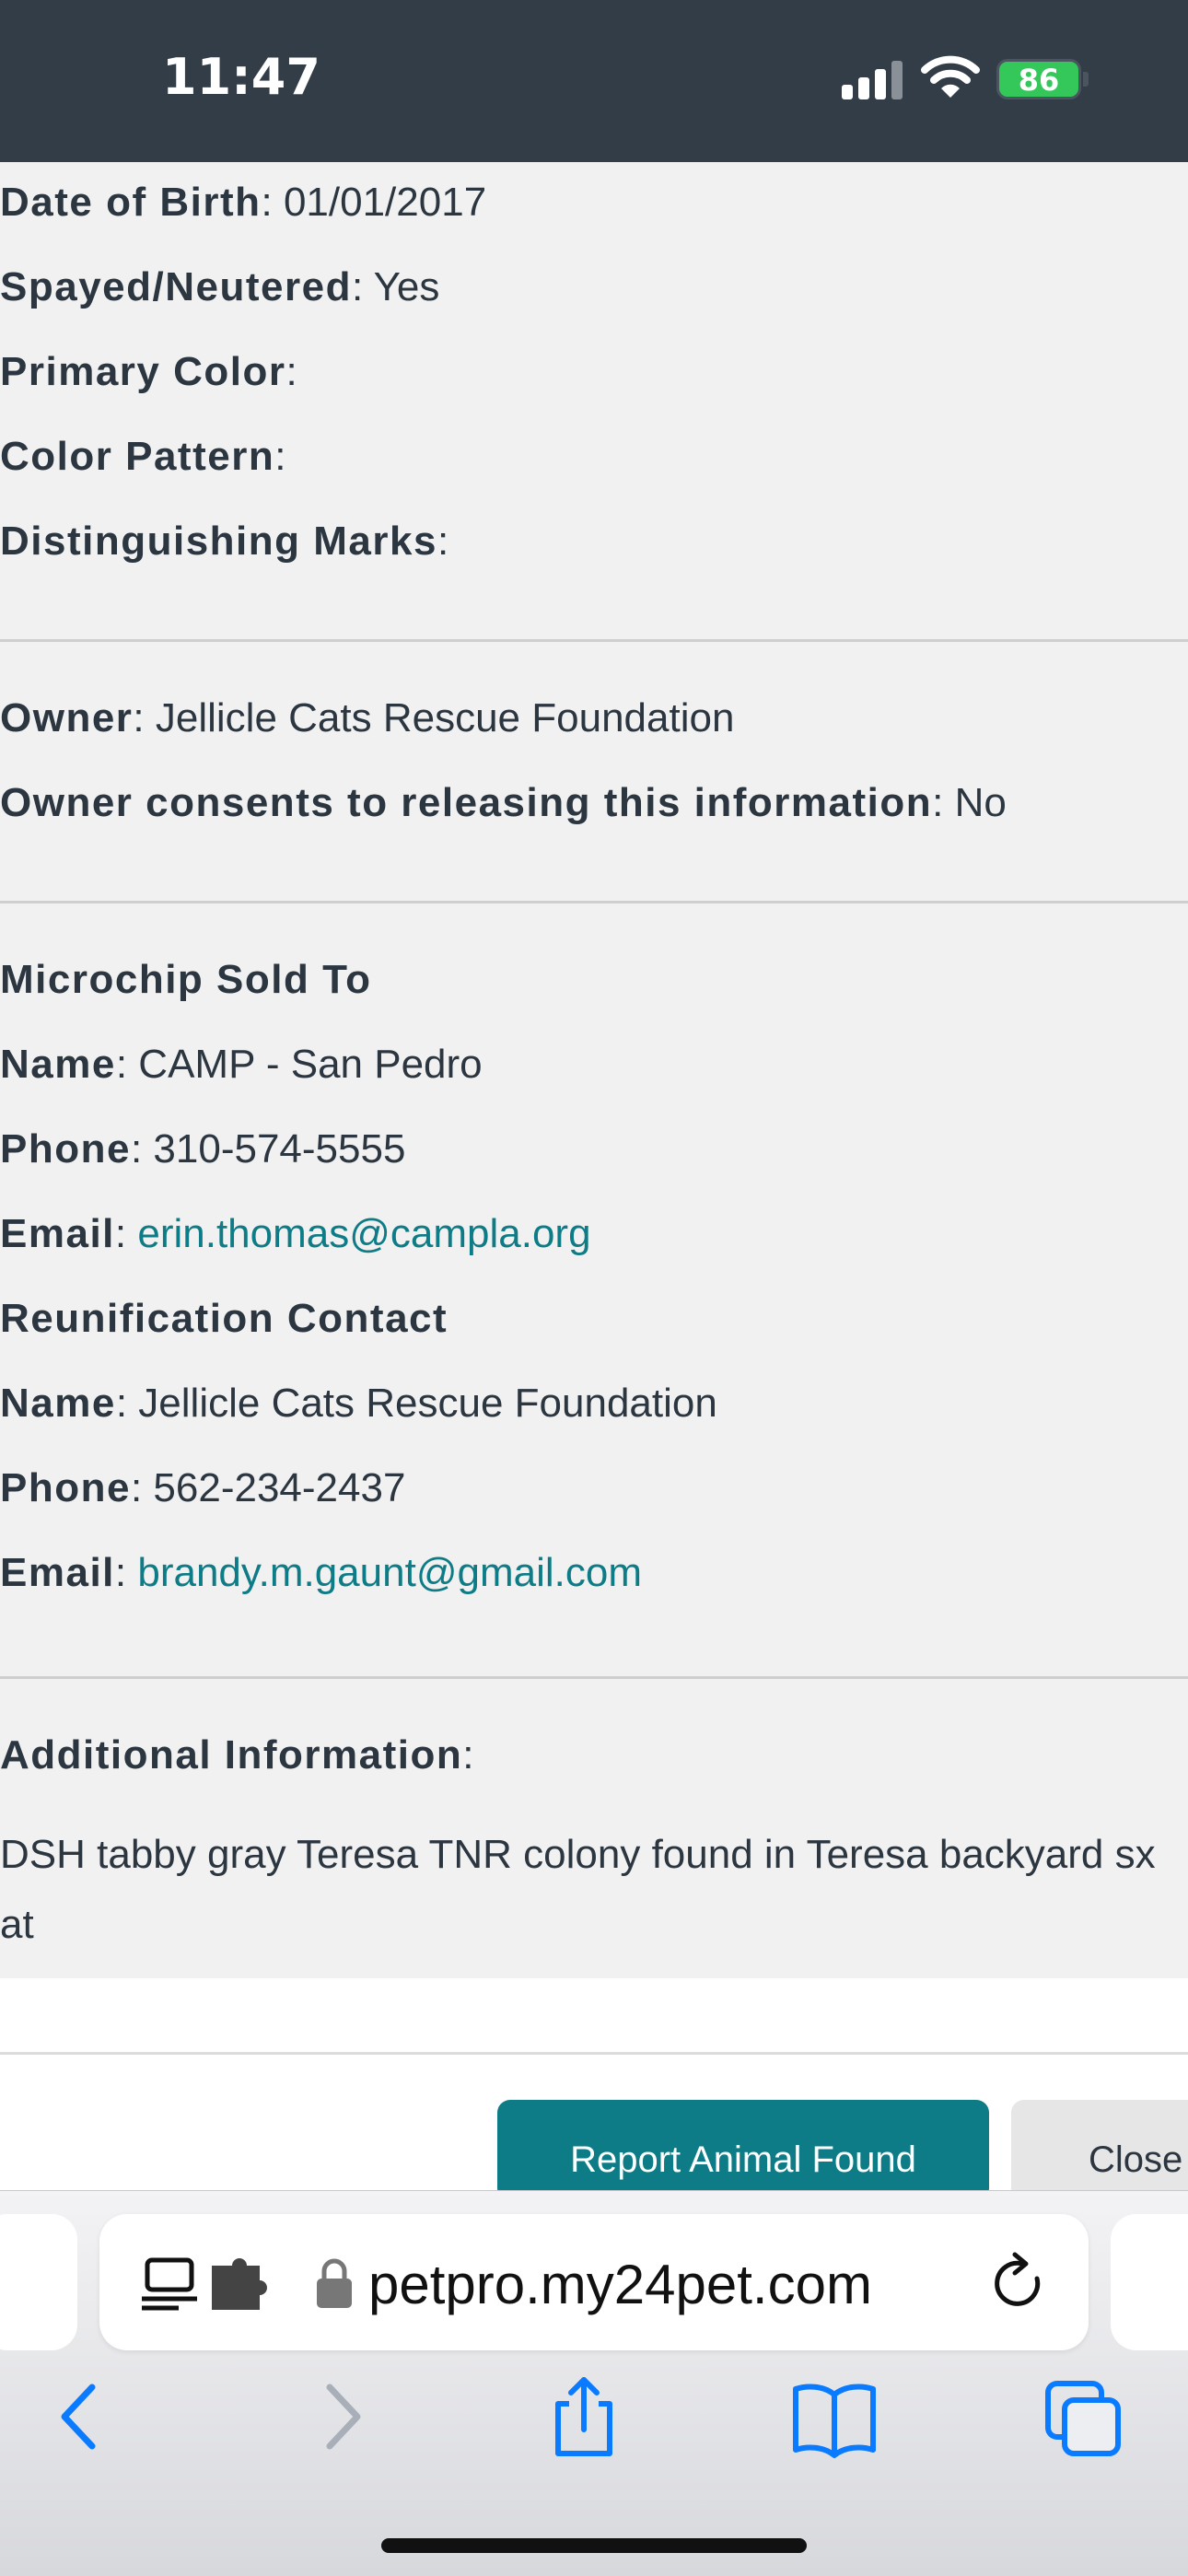 This screenshot has width=1188, height=2576. Describe the element at coordinates (176, 286) in the screenshot. I see `detail-label: Spayed/Neutered` at that location.